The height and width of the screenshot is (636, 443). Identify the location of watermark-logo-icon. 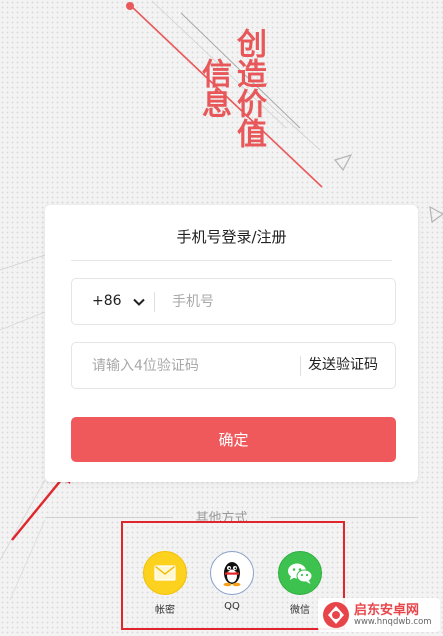
(336, 615).